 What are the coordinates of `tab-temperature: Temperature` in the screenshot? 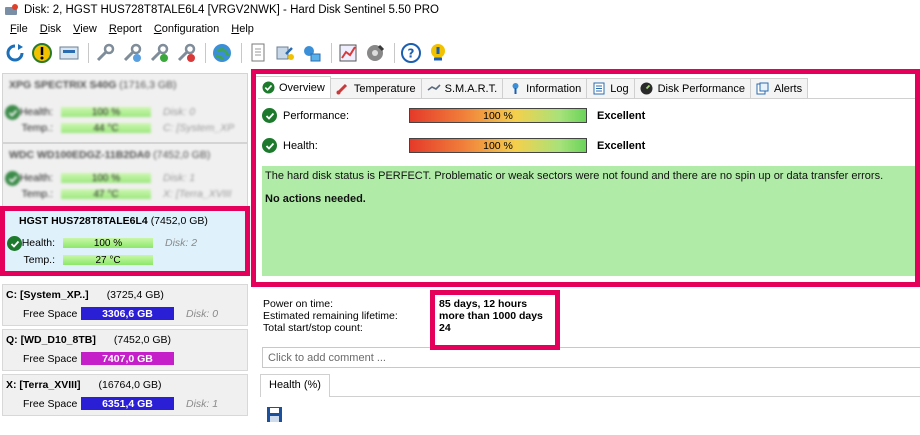 It's located at (375, 88).